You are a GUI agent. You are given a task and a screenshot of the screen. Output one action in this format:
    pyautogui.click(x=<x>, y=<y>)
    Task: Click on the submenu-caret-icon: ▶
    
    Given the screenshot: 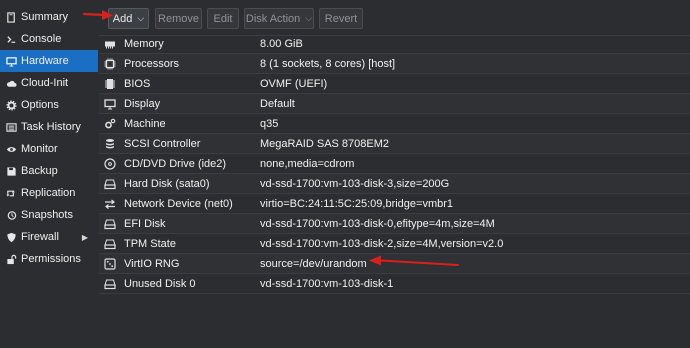 What is the action you would take?
    pyautogui.click(x=85, y=237)
    